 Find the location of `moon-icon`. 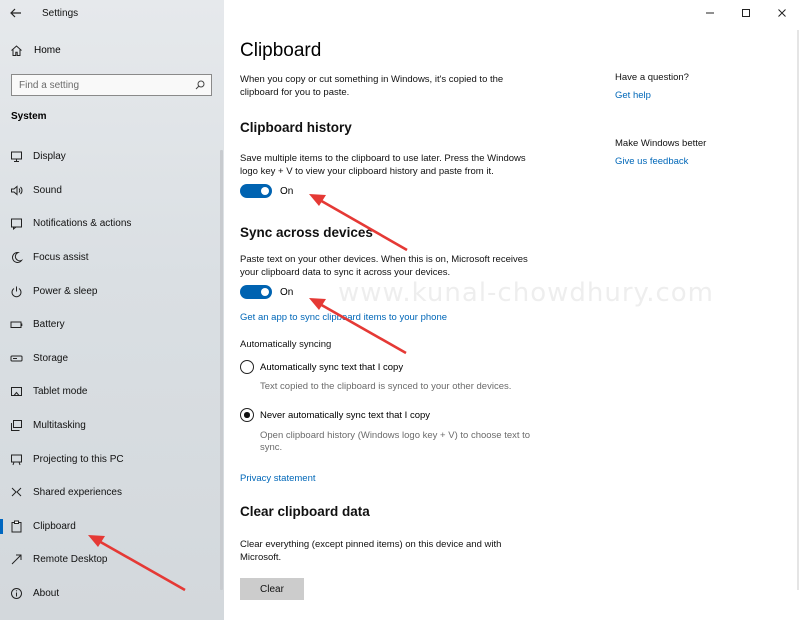

moon-icon is located at coordinates (16, 257).